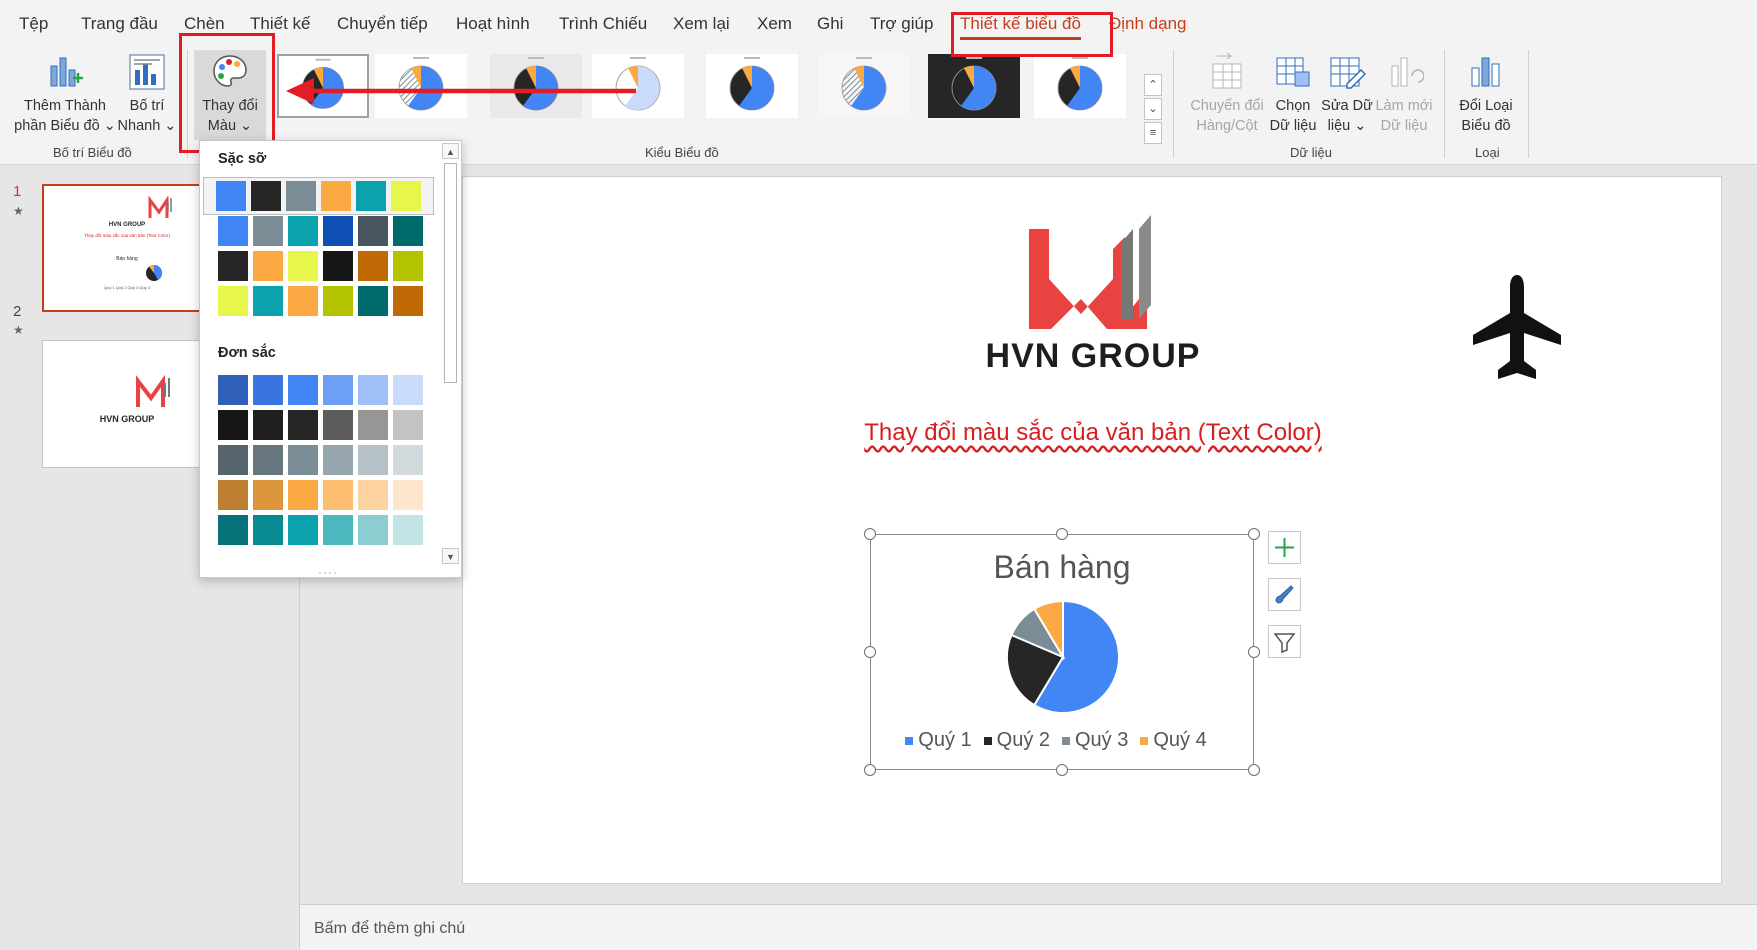 Image resolution: width=1757 pixels, height=950 pixels. I want to click on chart-frame: Bán hàng Quý 1 Quý 2 Quý 3 Quý 4, so click(1062, 652).